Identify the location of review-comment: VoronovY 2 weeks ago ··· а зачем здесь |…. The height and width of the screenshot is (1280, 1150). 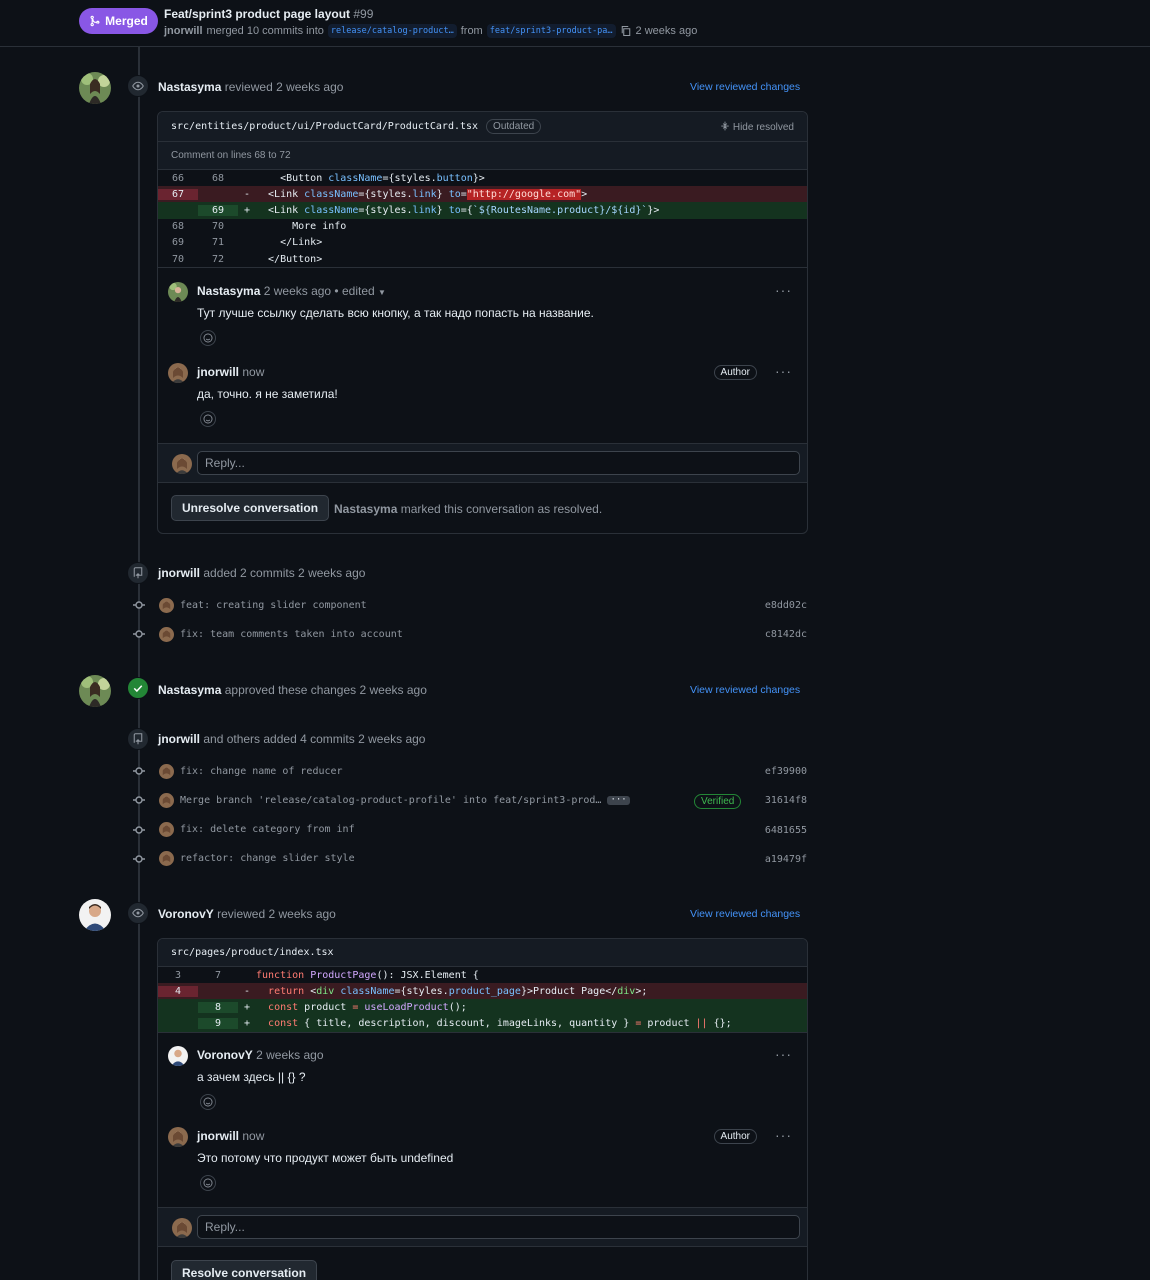
(482, 1081).